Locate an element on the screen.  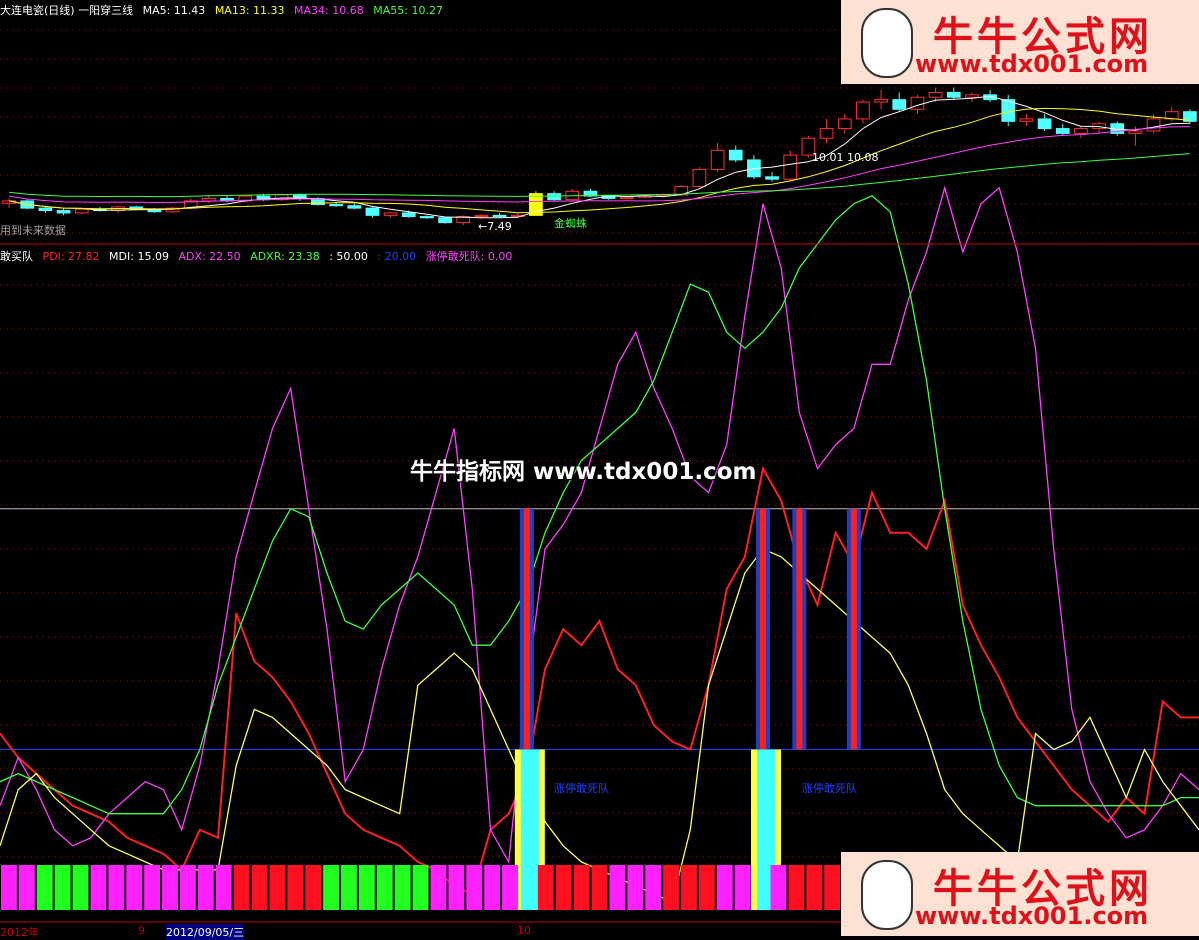
ma55-label: MA55: 10.27 is located at coordinates (408, 10).